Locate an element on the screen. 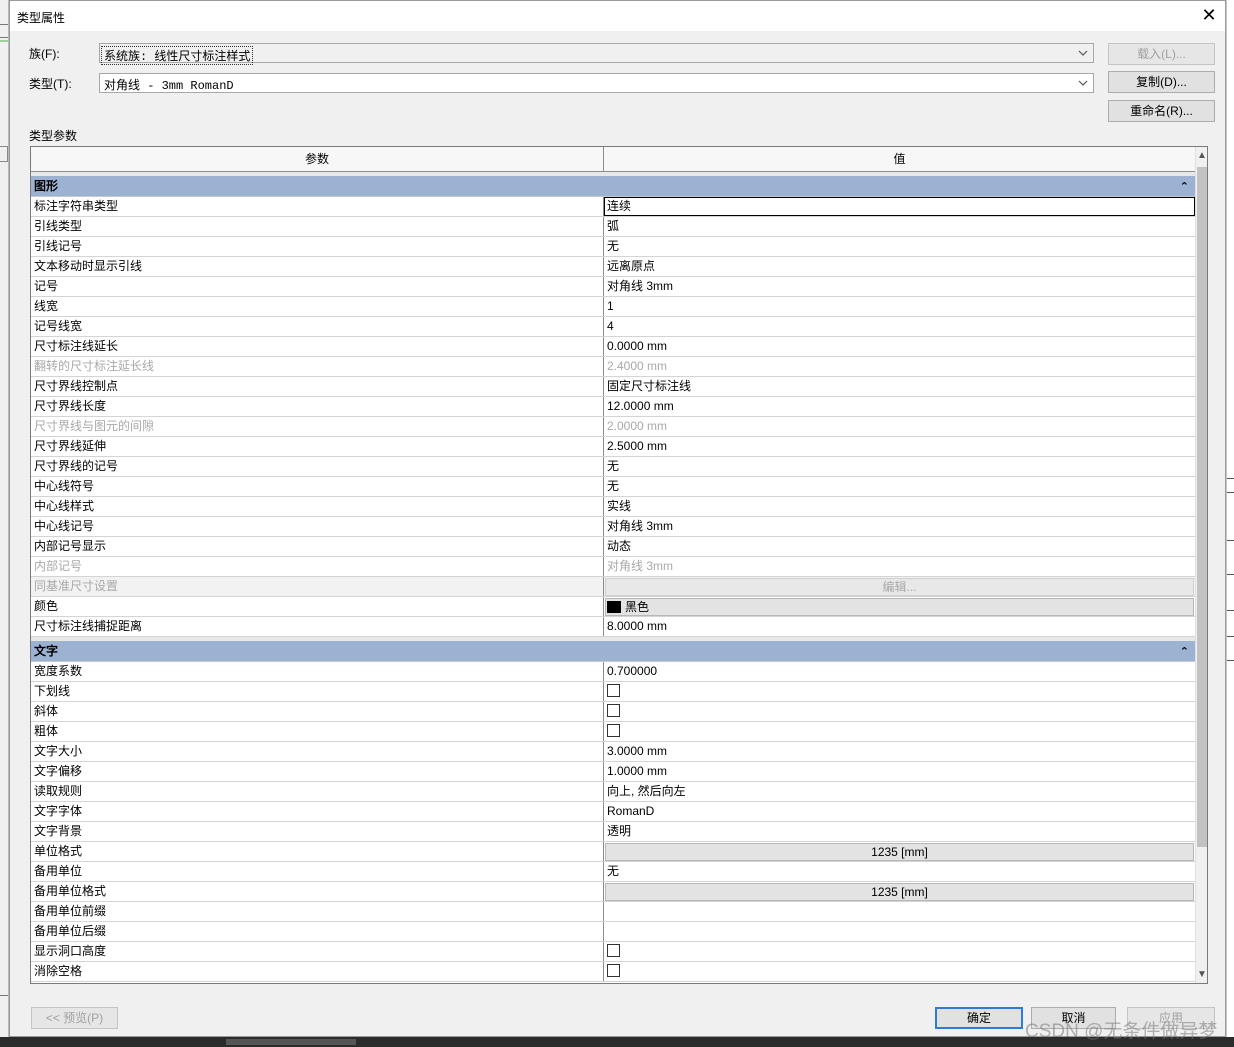  table-row: 显示洞口高度 is located at coordinates (613, 952).